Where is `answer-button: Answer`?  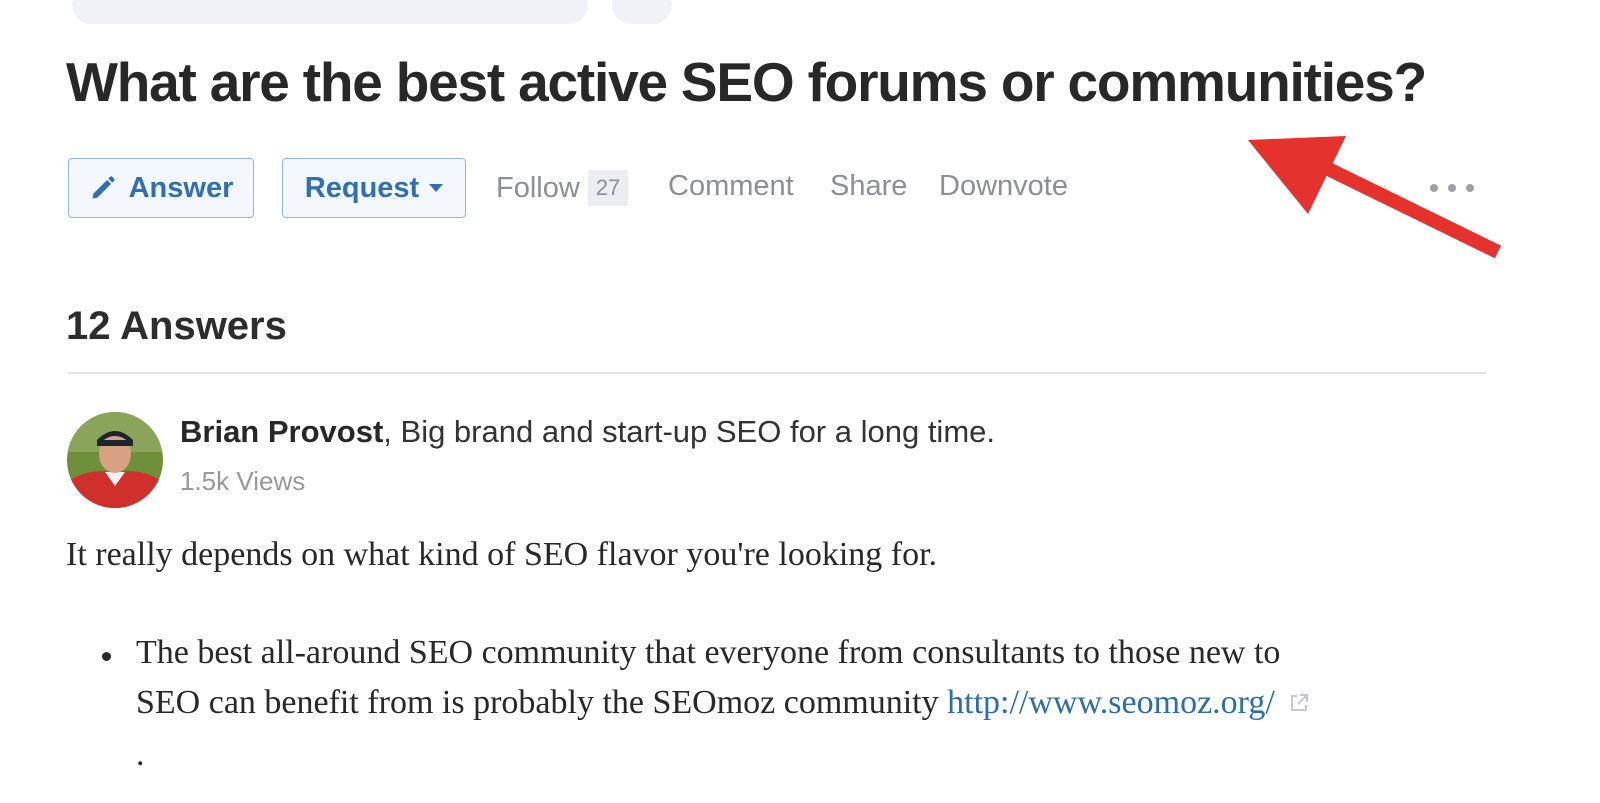 answer-button: Answer is located at coordinates (161, 188).